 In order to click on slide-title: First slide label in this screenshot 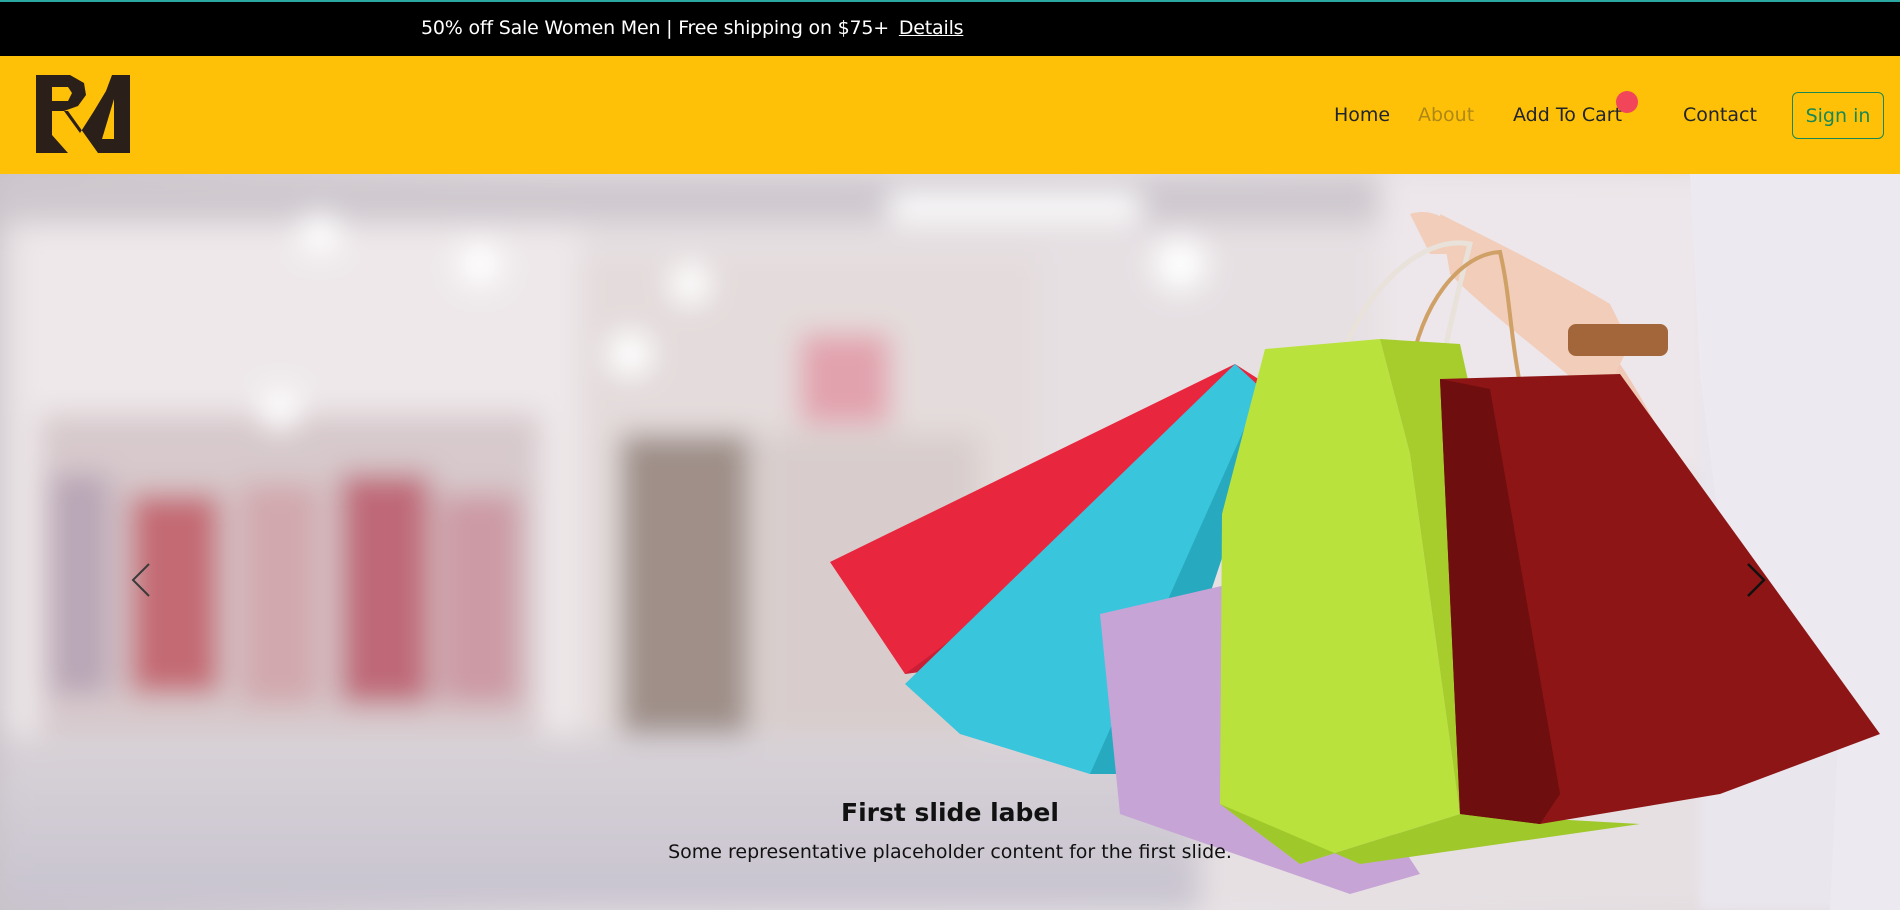, I will do `click(950, 812)`.